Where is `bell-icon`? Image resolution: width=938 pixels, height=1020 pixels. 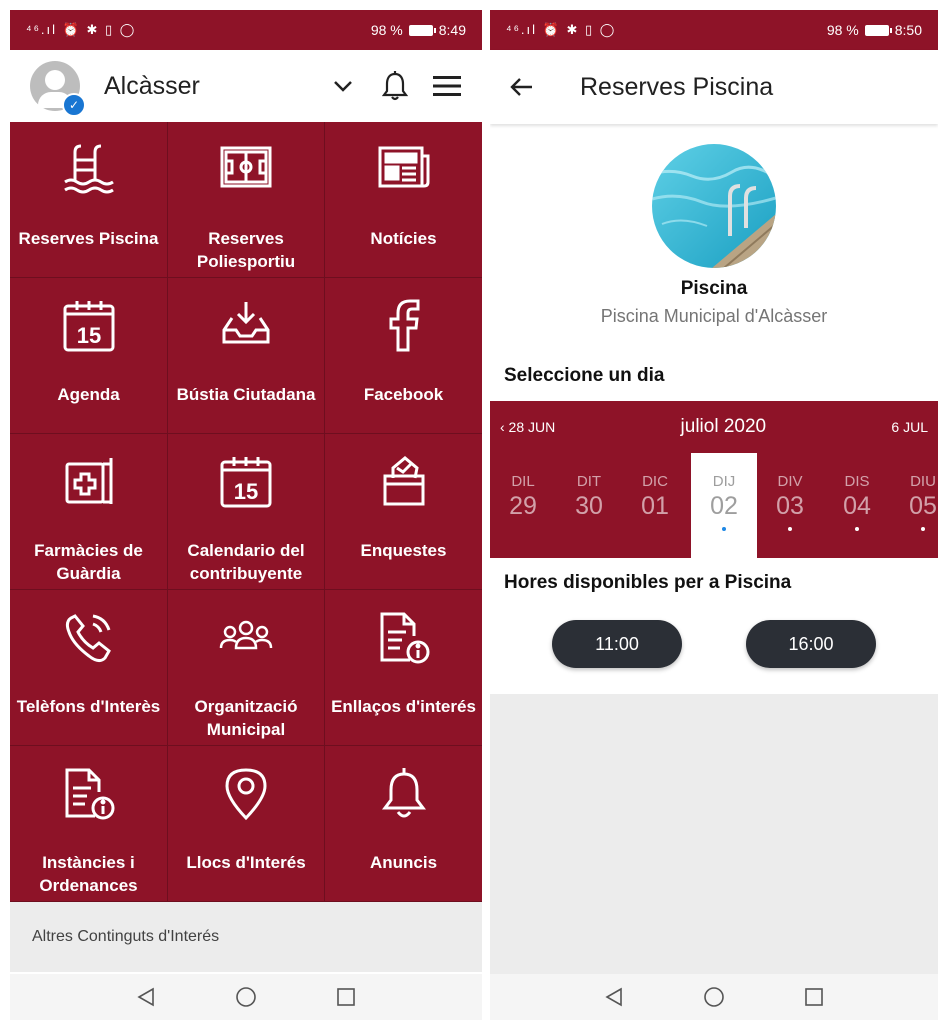 bell-icon is located at coordinates (395, 86).